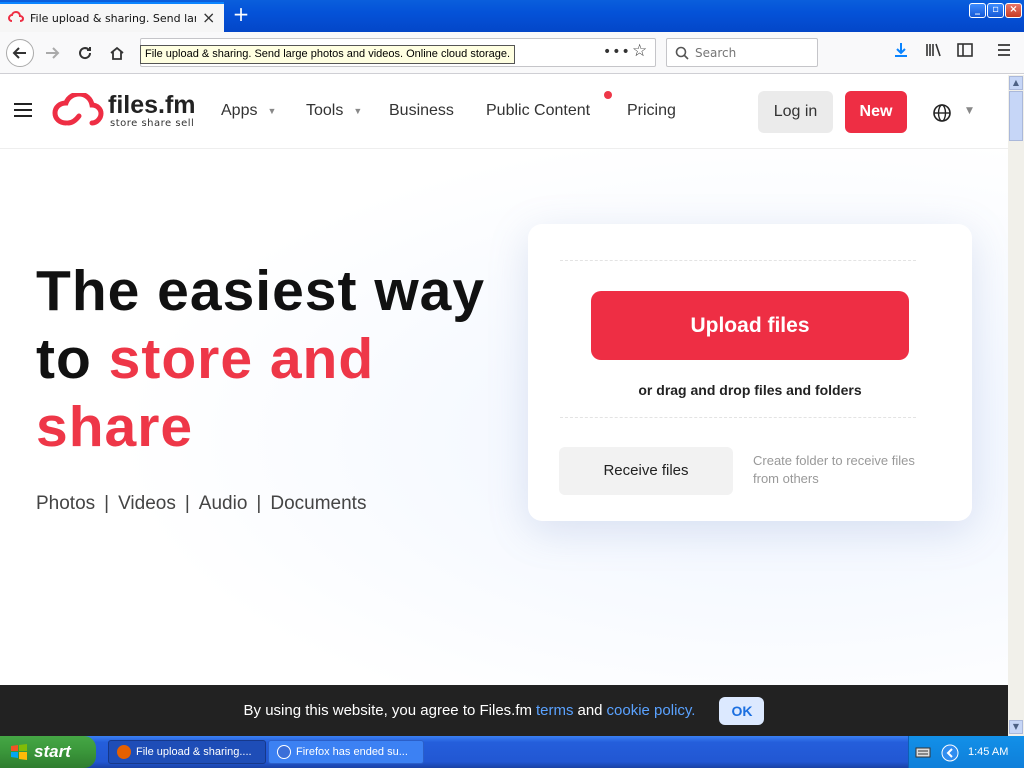 The image size is (1024, 768). What do you see at coordinates (795, 112) in the screenshot?
I see `login-button: Log in` at bounding box center [795, 112].